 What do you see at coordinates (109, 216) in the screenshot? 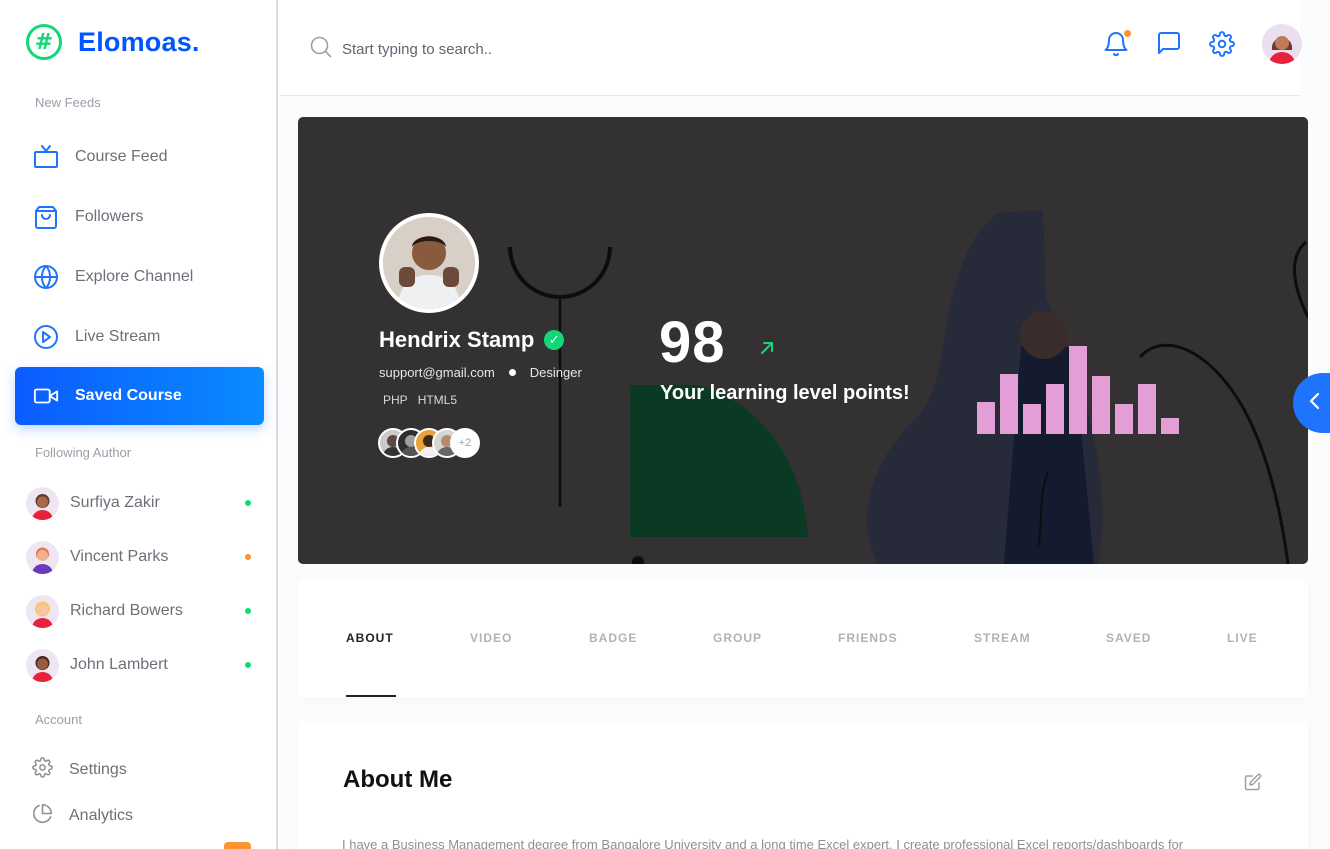
I see `sidebar-item-label: Followers` at bounding box center [109, 216].